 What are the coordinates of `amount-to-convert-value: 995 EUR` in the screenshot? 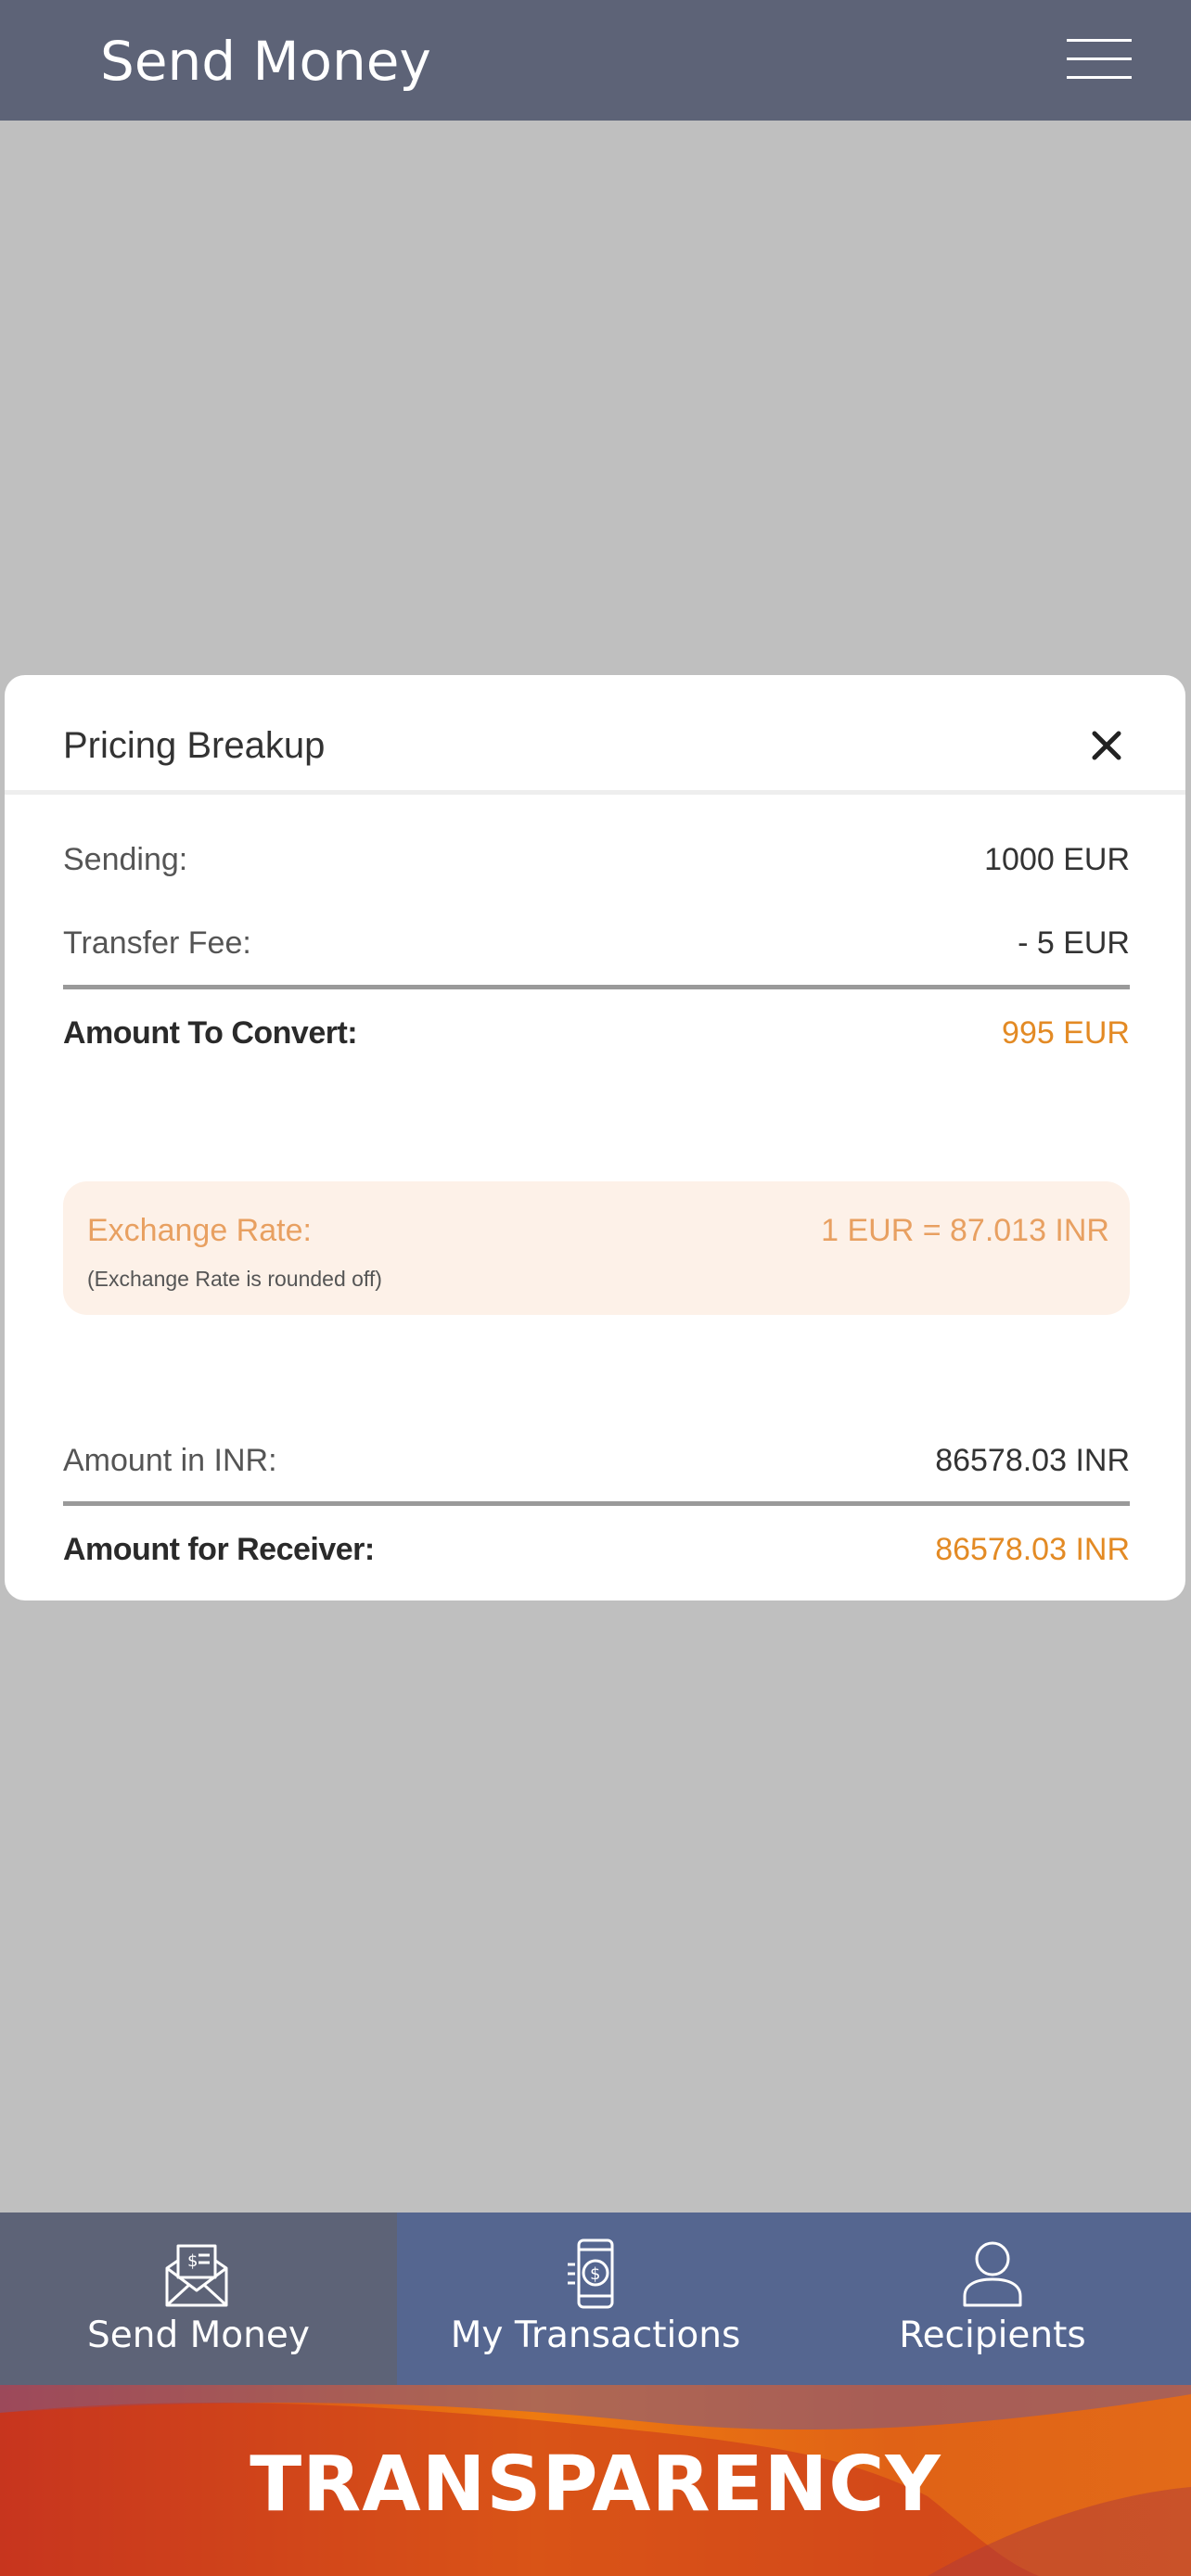 It's located at (1066, 1033).